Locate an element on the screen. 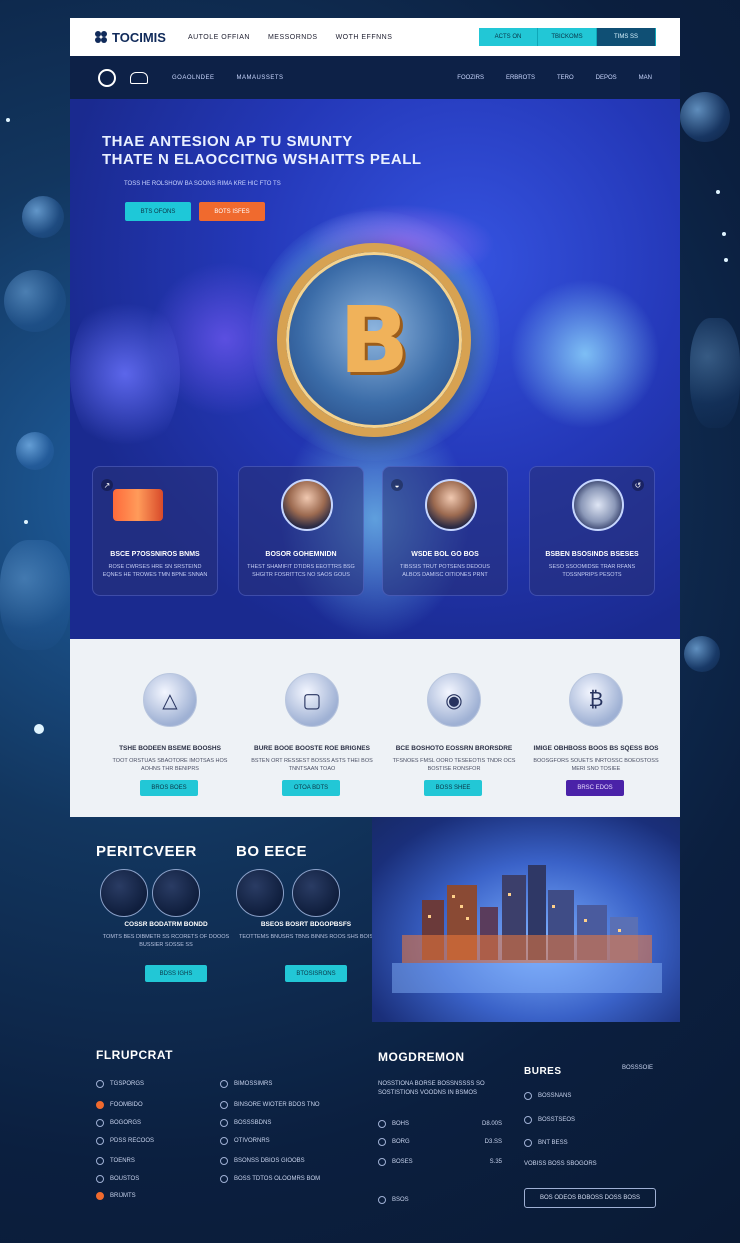  footer-link: BOGORGS is located at coordinates (118, 1123).